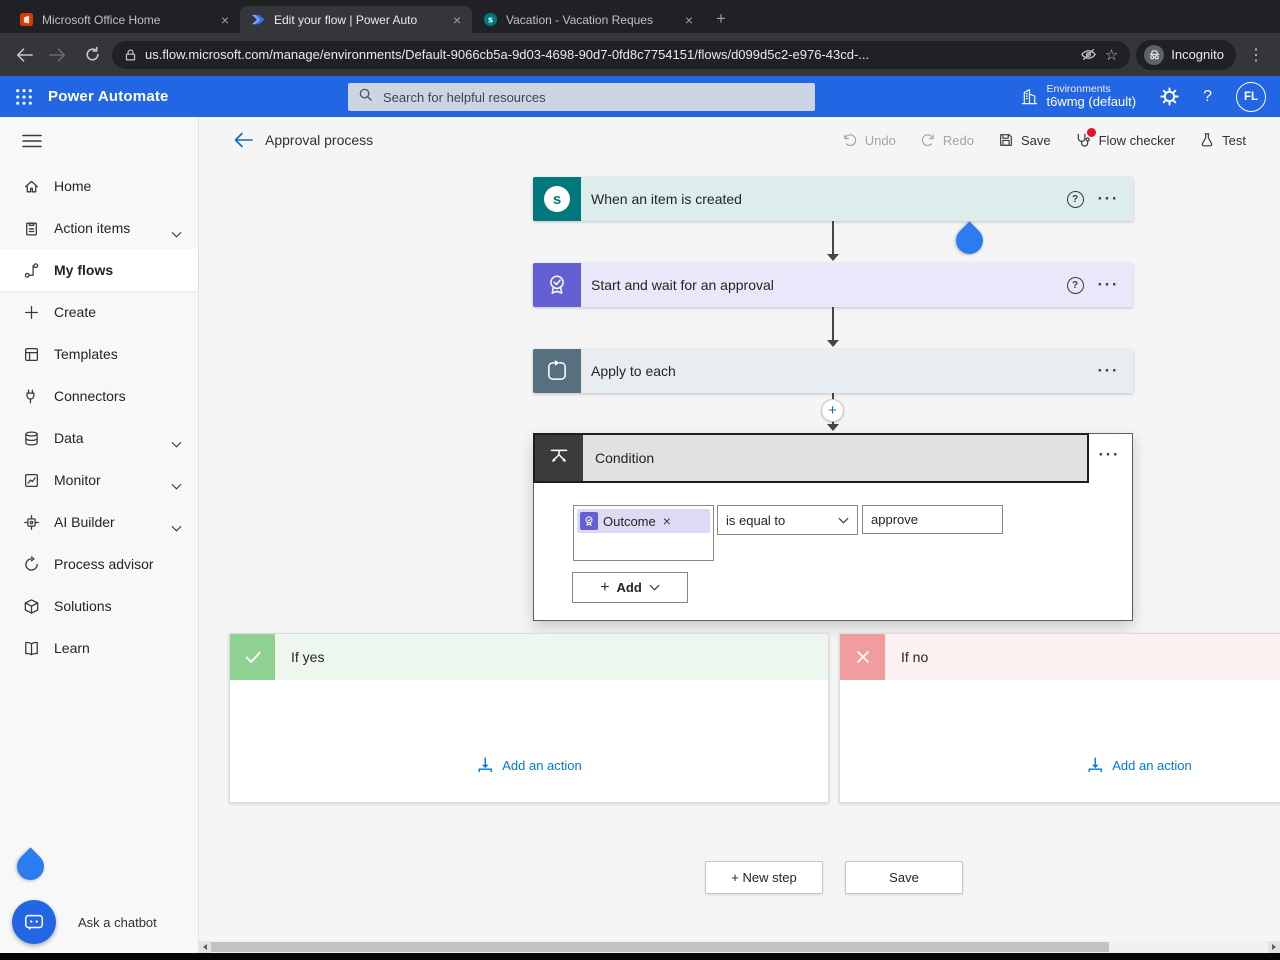  I want to click on undo-button: Undo, so click(869, 140).